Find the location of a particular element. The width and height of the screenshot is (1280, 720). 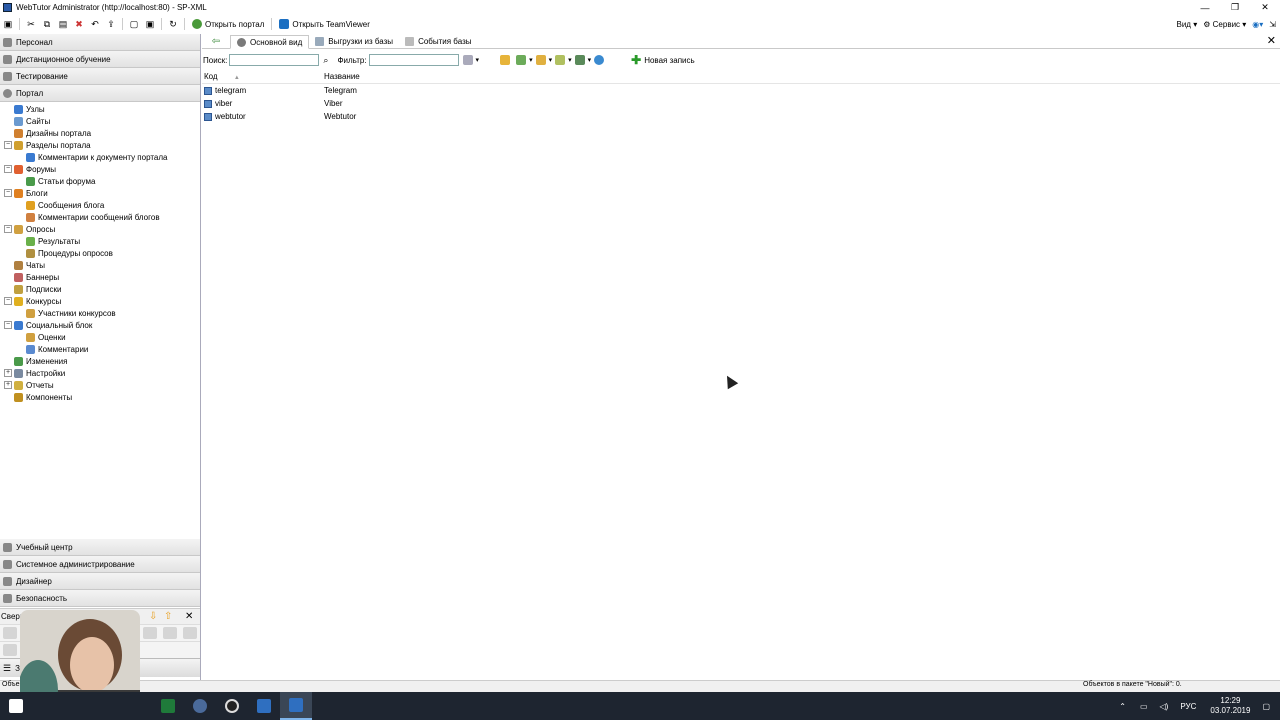

export-icon: ⇪ is located at coordinates (111, 24).